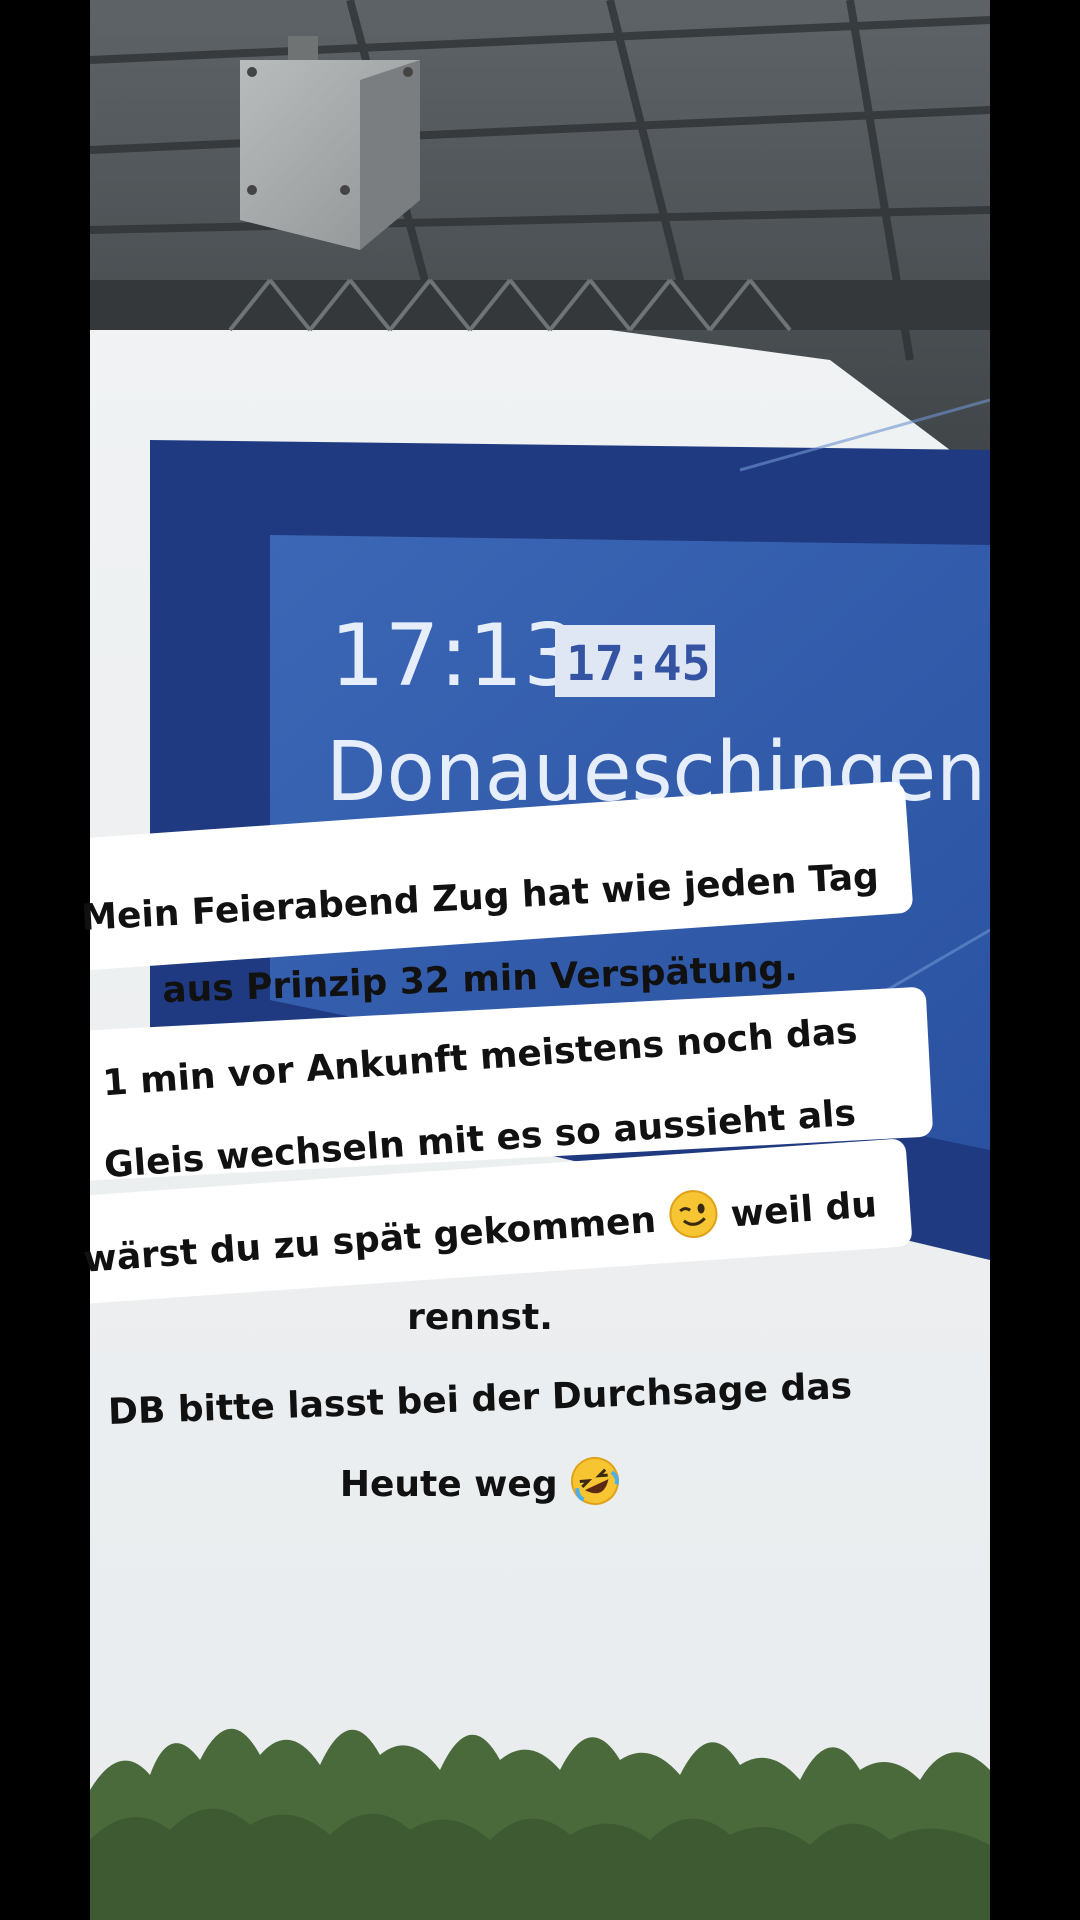 The height and width of the screenshot is (1920, 1080). What do you see at coordinates (330, 143) in the screenshot?
I see `speaker-box` at bounding box center [330, 143].